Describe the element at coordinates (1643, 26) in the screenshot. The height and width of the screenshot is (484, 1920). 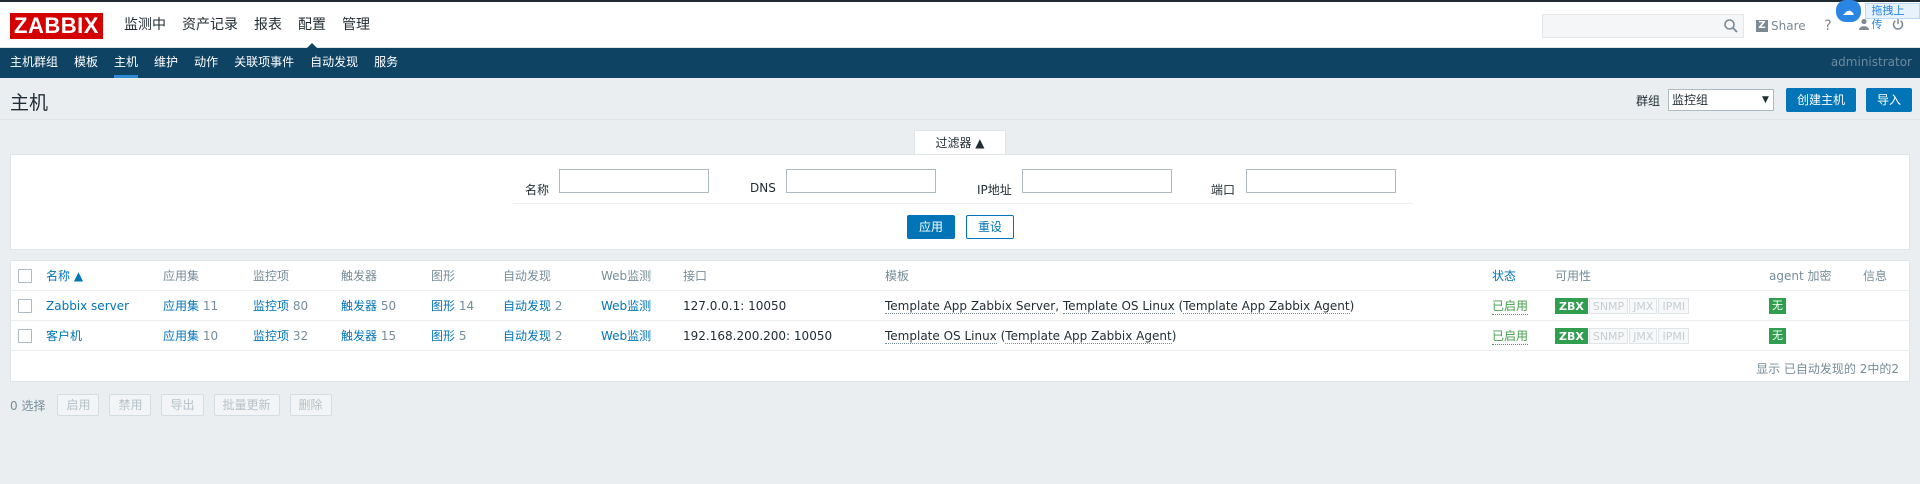
I see `search-input` at that location.